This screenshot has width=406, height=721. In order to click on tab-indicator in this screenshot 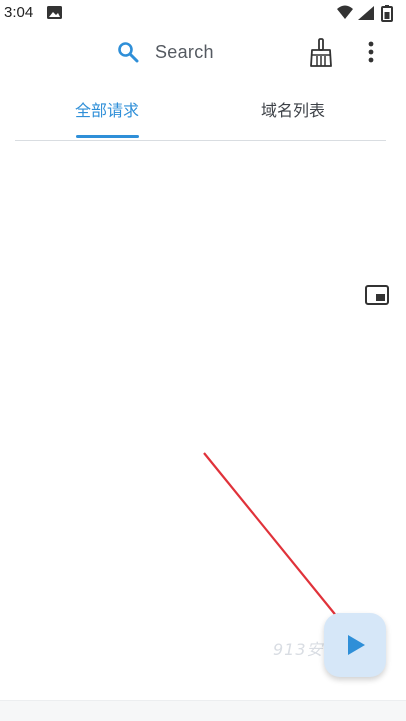, I will do `click(107, 136)`.